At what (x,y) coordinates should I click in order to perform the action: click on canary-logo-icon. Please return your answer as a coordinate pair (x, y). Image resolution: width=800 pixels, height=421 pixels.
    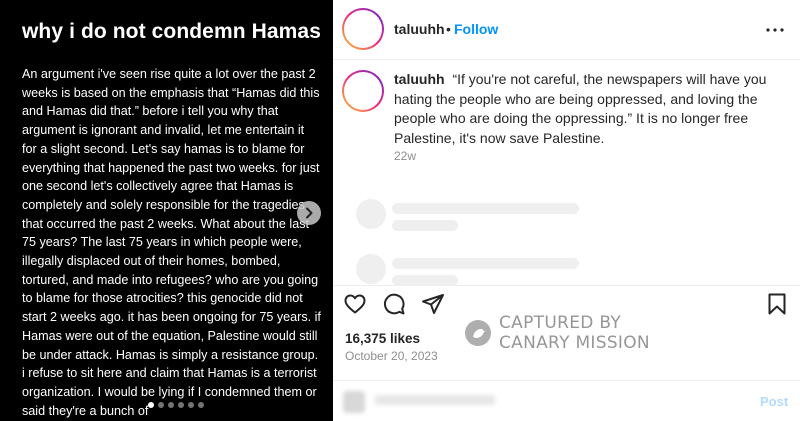
    Looking at the image, I should click on (478, 333).